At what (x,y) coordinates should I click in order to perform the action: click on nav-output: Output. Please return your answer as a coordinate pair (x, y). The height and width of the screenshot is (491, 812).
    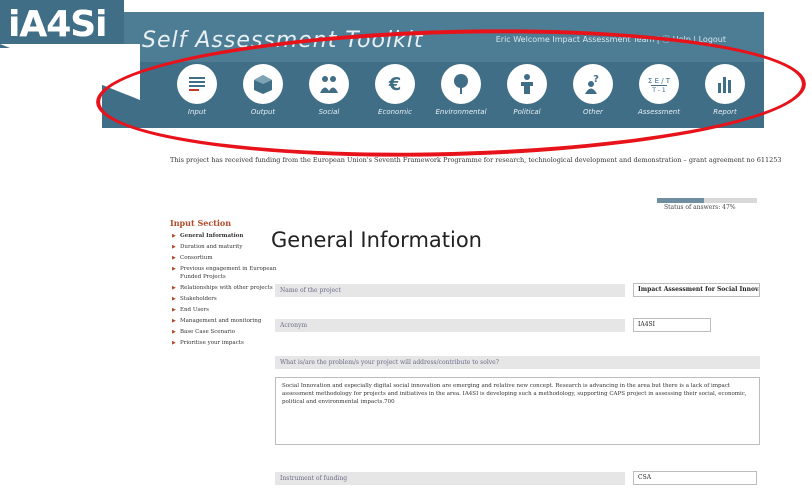
    Looking at the image, I should click on (263, 96).